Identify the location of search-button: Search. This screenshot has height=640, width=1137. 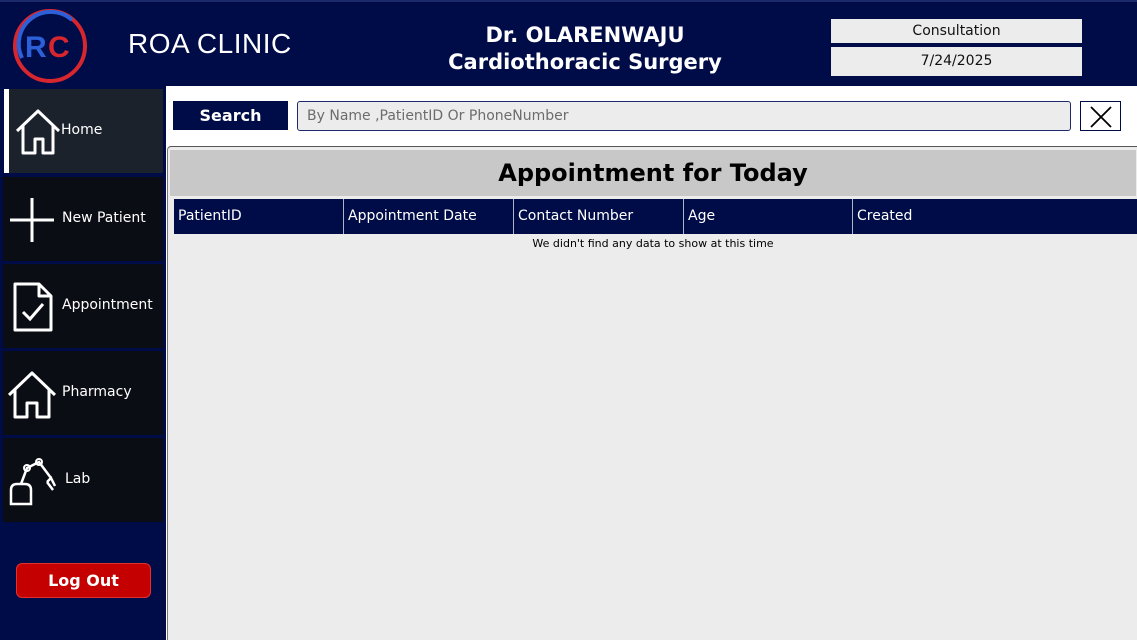
(230, 115).